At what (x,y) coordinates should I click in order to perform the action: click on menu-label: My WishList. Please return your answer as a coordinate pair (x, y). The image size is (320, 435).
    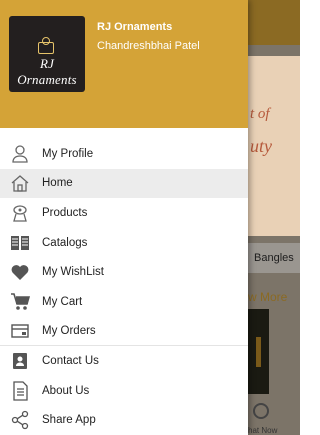
    Looking at the image, I should click on (73, 272).